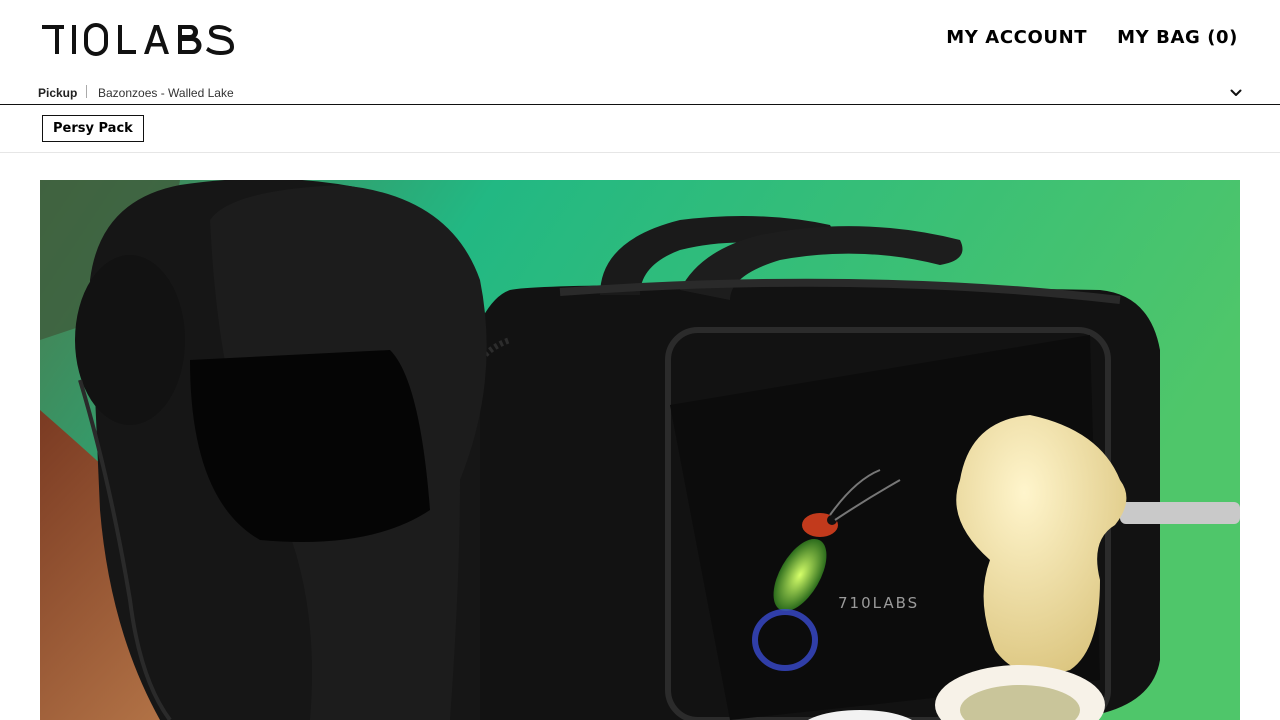 This screenshot has width=1280, height=720. I want to click on my-bag-link: MY BAG (0), so click(1177, 38).